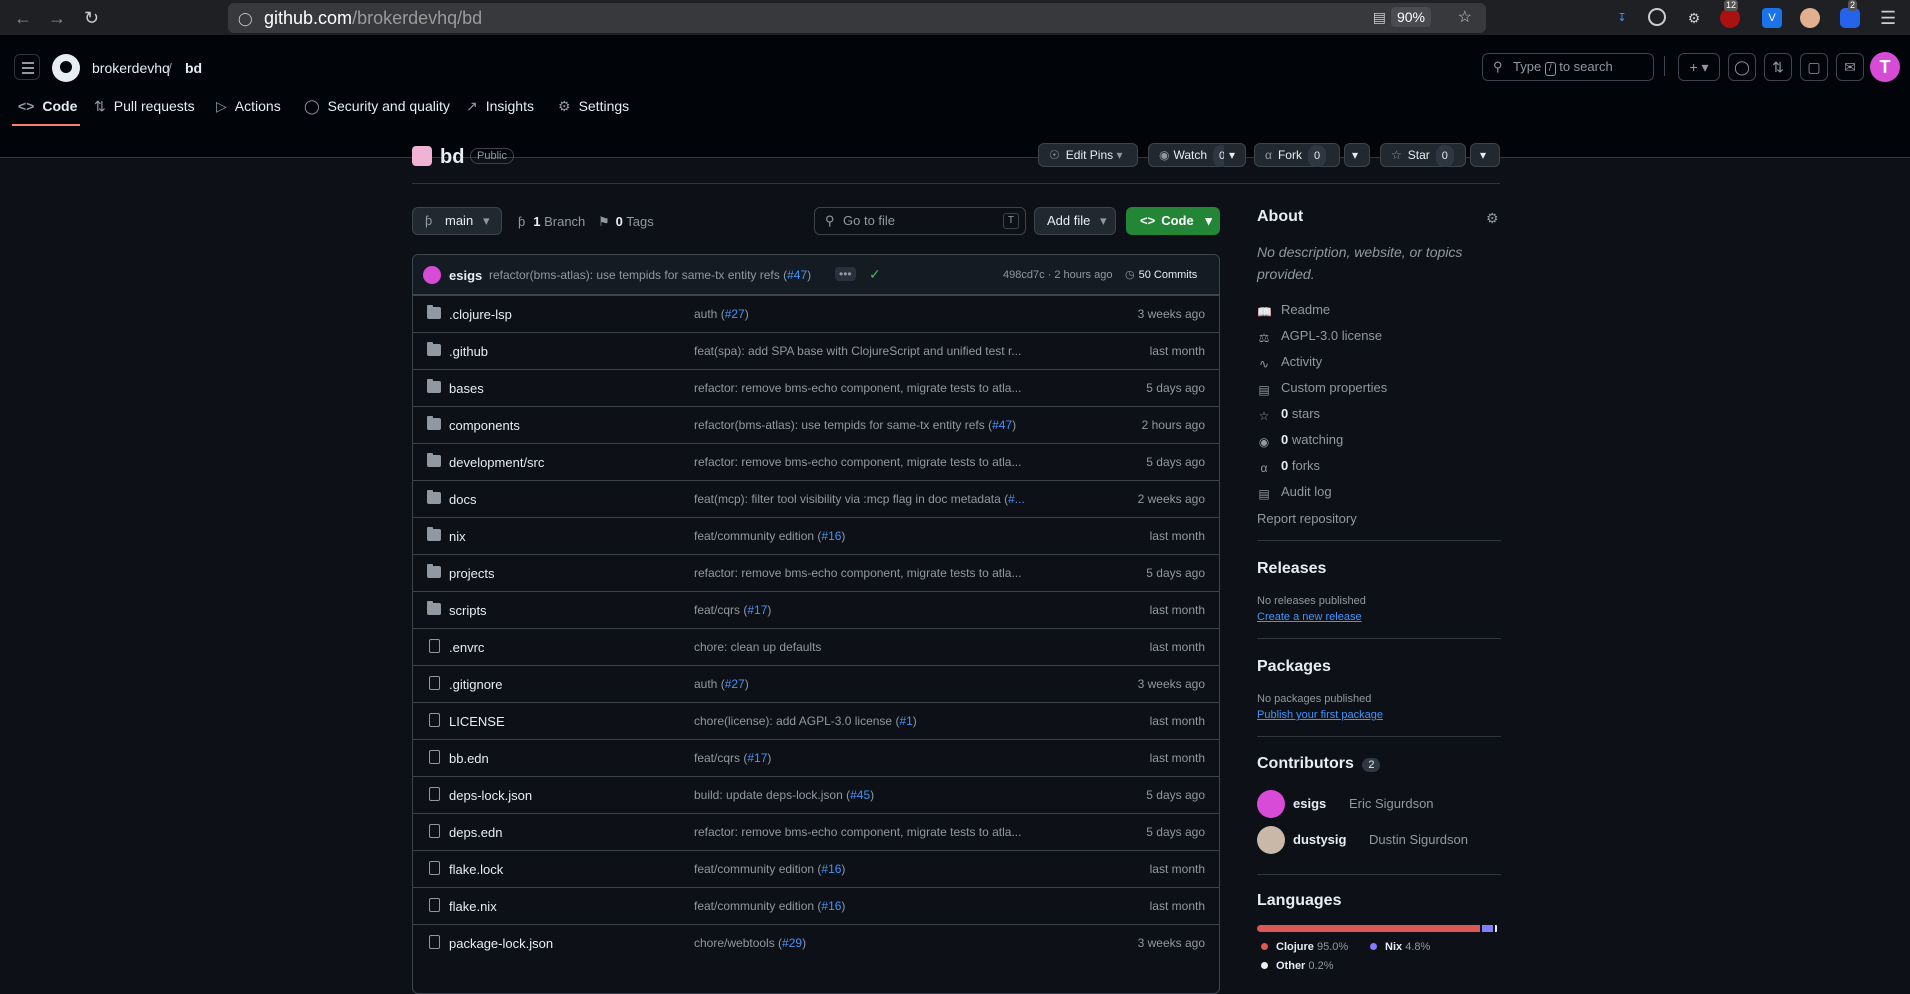 This screenshot has width=1910, height=994. What do you see at coordinates (1410, 17) in the screenshot?
I see `zoom-level: 90%` at bounding box center [1410, 17].